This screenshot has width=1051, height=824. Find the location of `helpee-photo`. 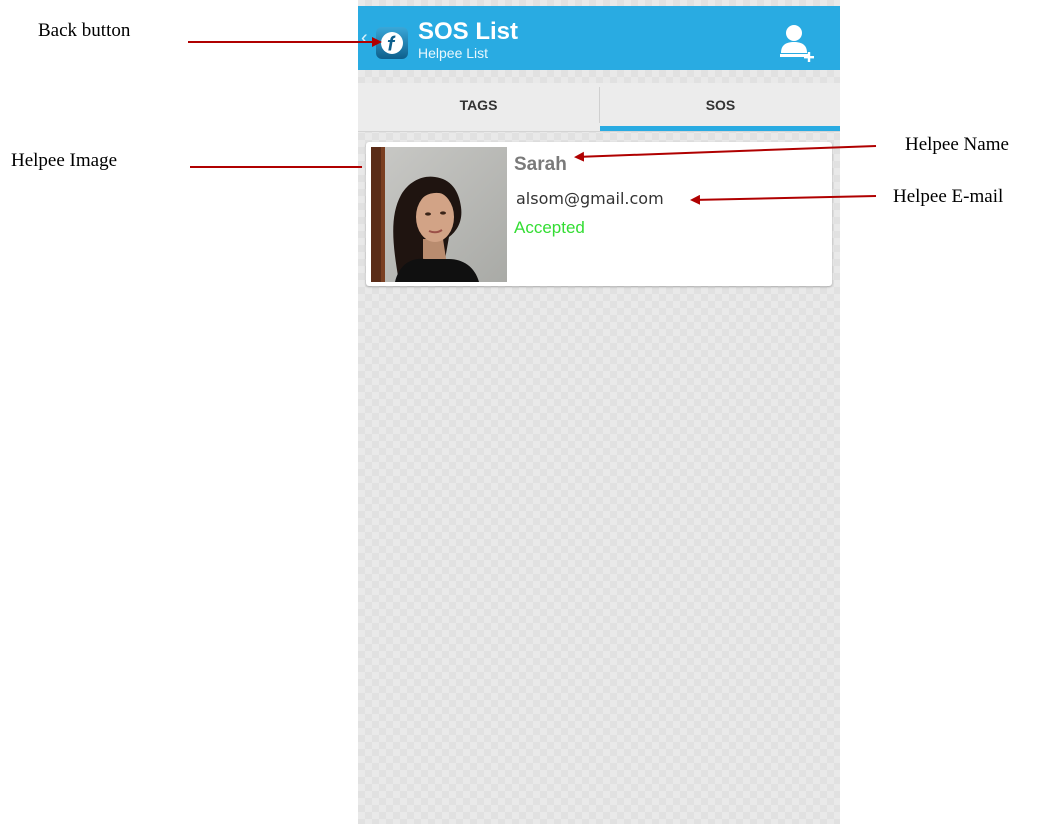

helpee-photo is located at coordinates (439, 214).